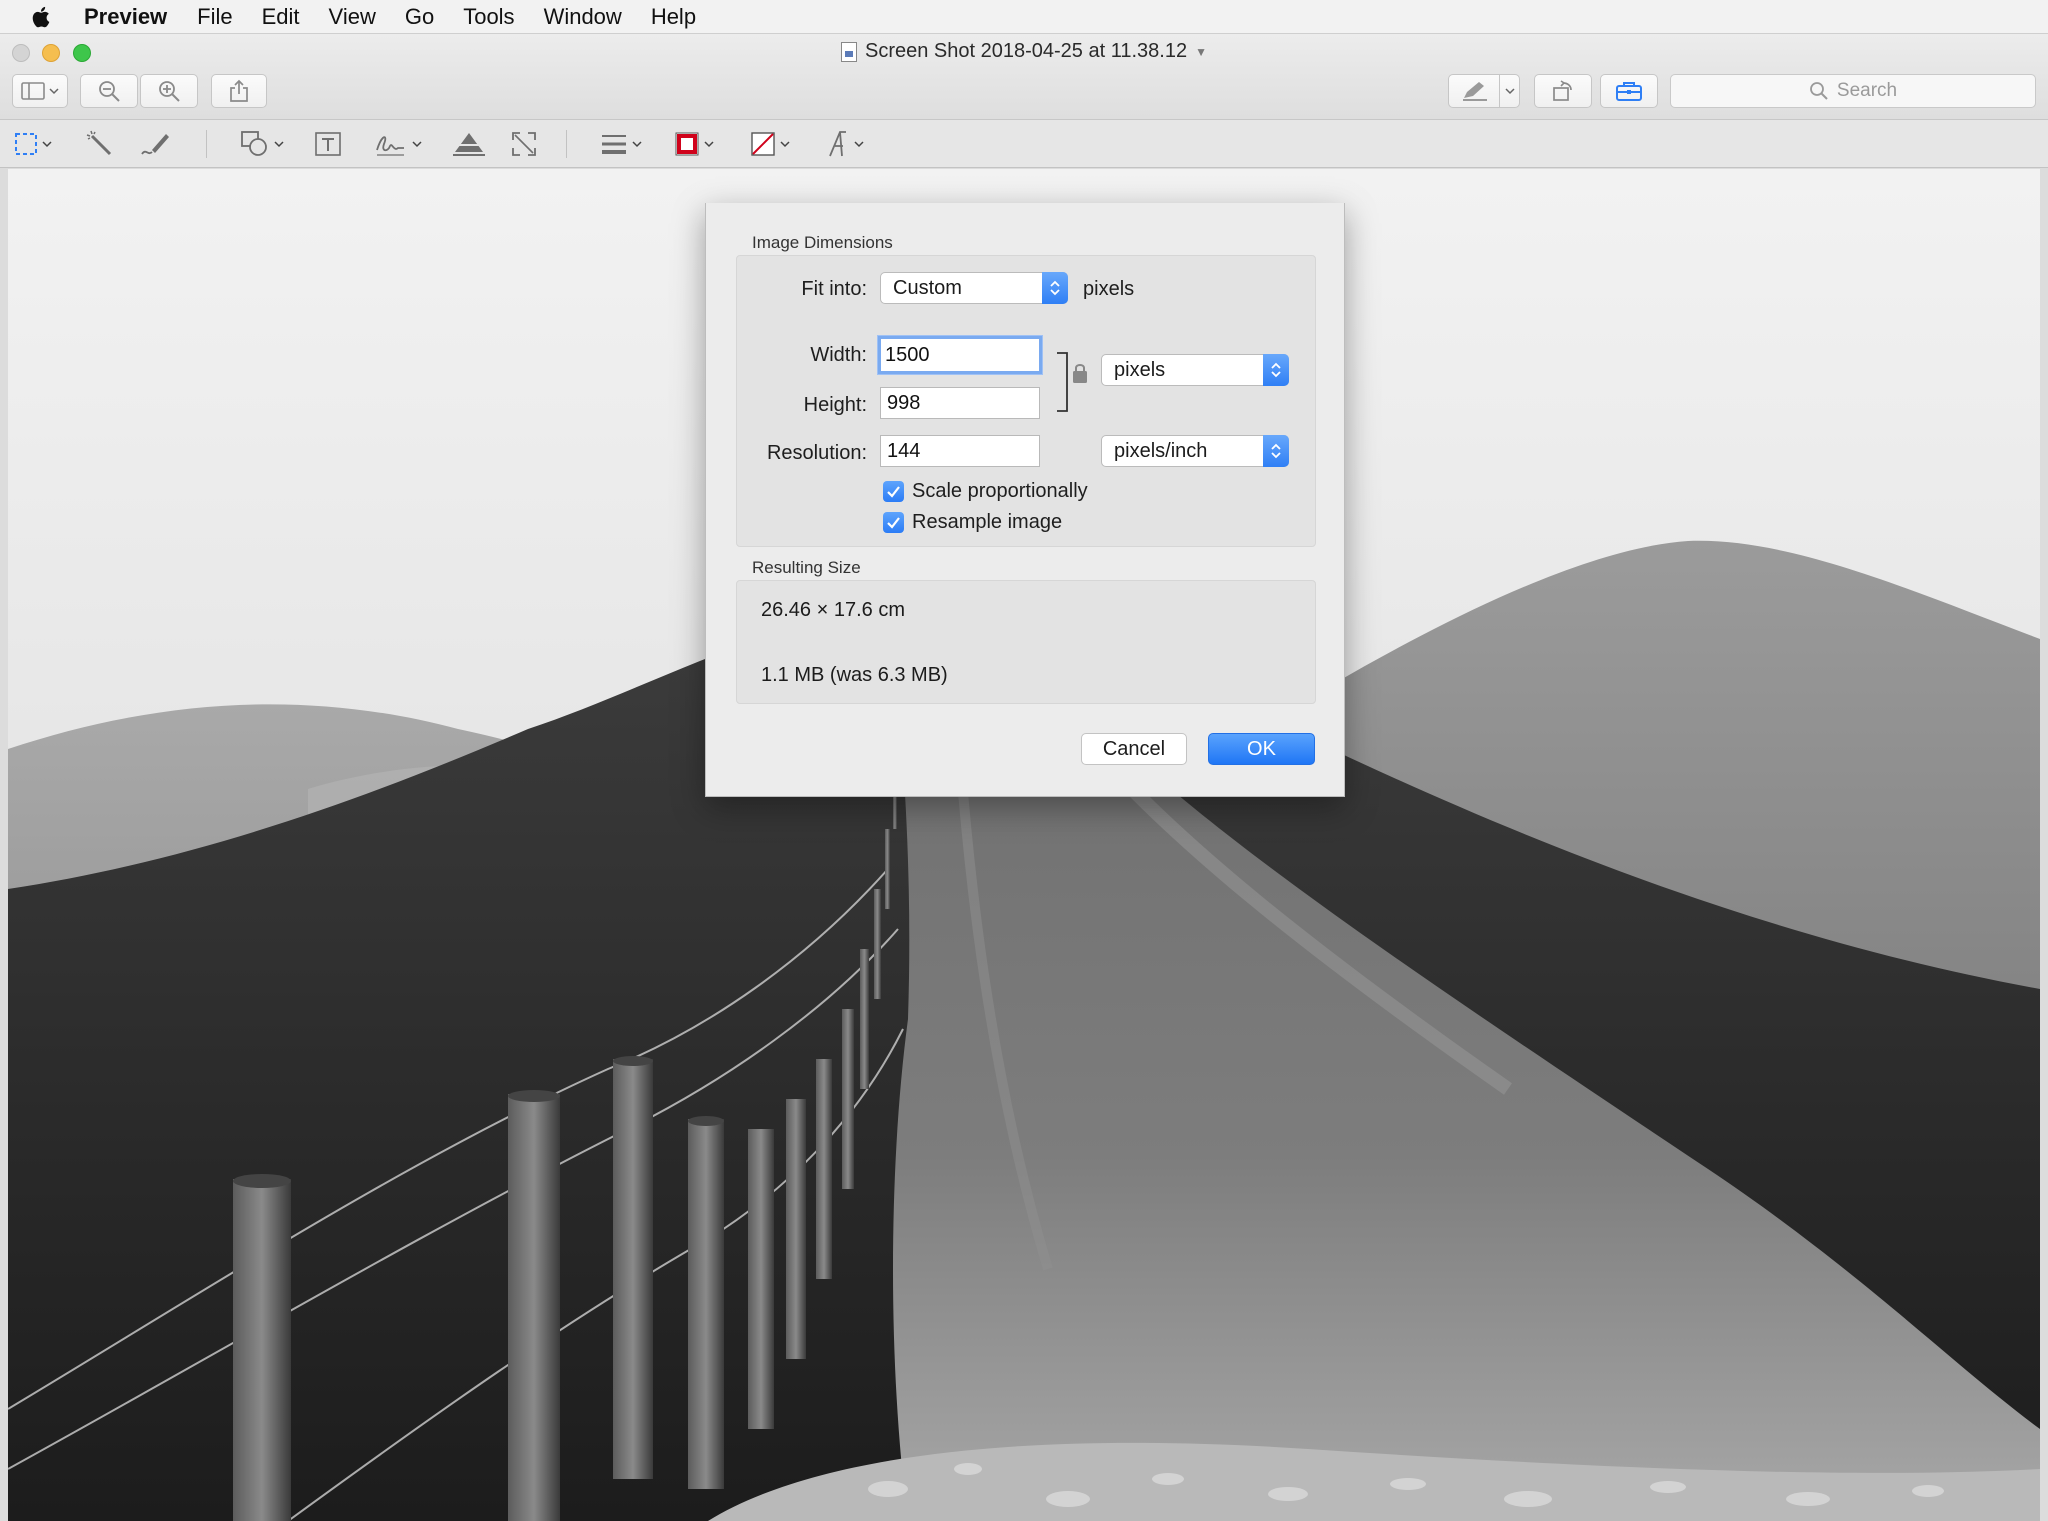  What do you see at coordinates (1261, 749) in the screenshot?
I see `ok-button: OK` at bounding box center [1261, 749].